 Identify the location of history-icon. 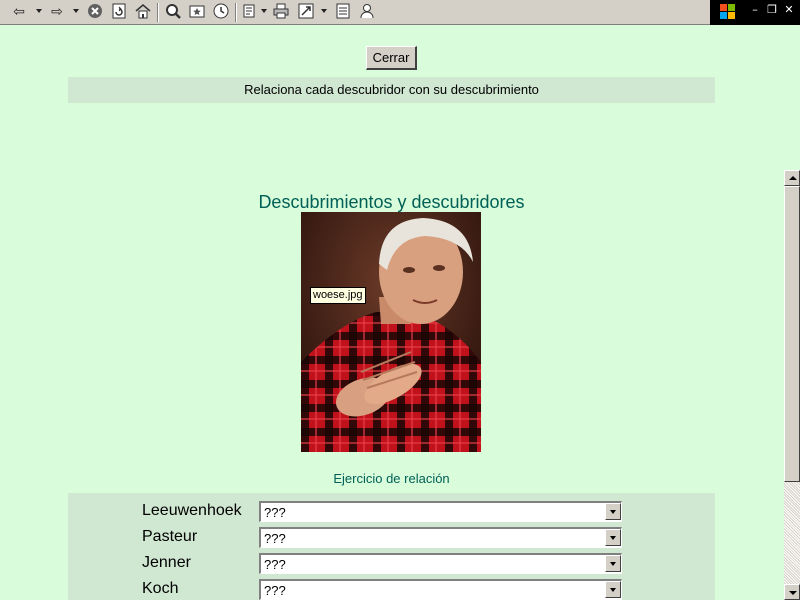
(221, 12).